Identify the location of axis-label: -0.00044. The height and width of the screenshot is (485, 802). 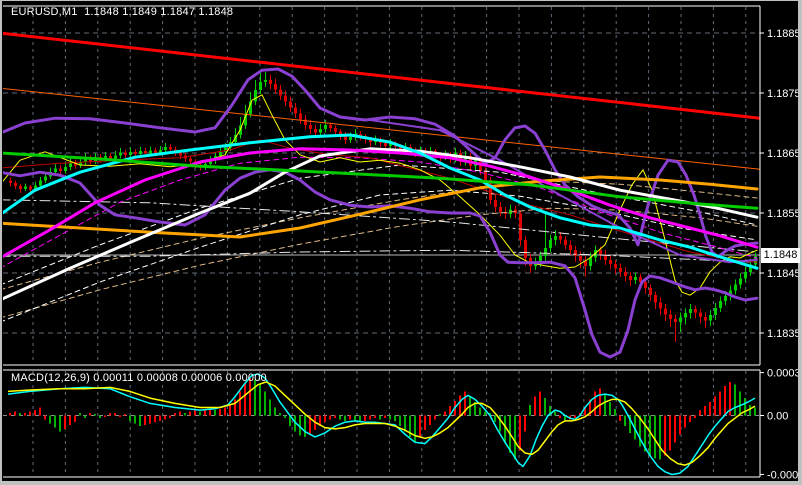
(782, 475).